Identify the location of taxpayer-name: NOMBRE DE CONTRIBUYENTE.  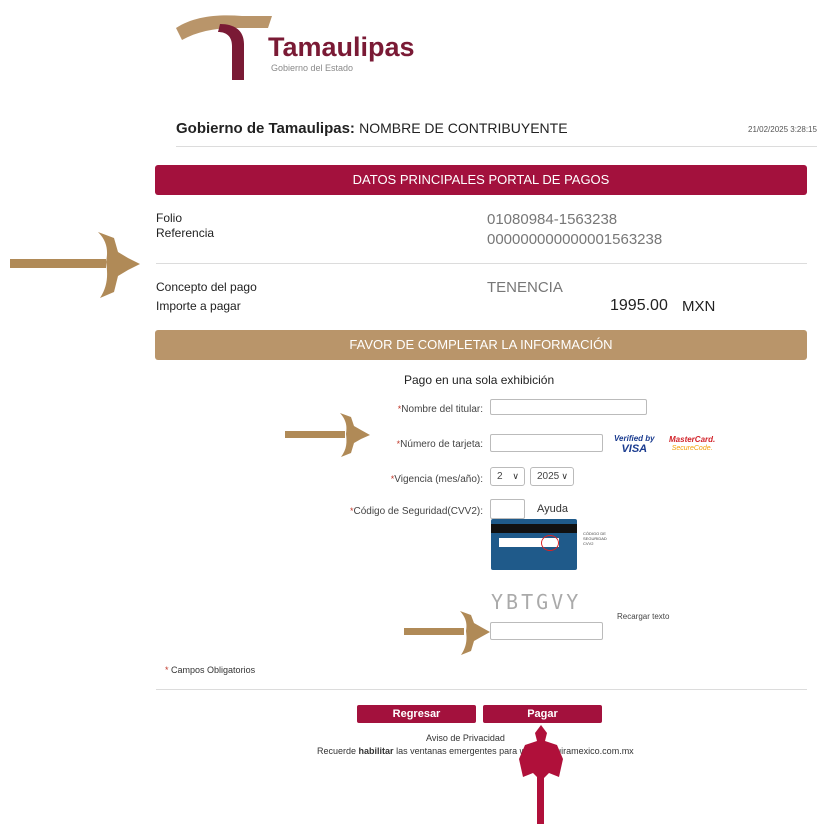
(463, 128).